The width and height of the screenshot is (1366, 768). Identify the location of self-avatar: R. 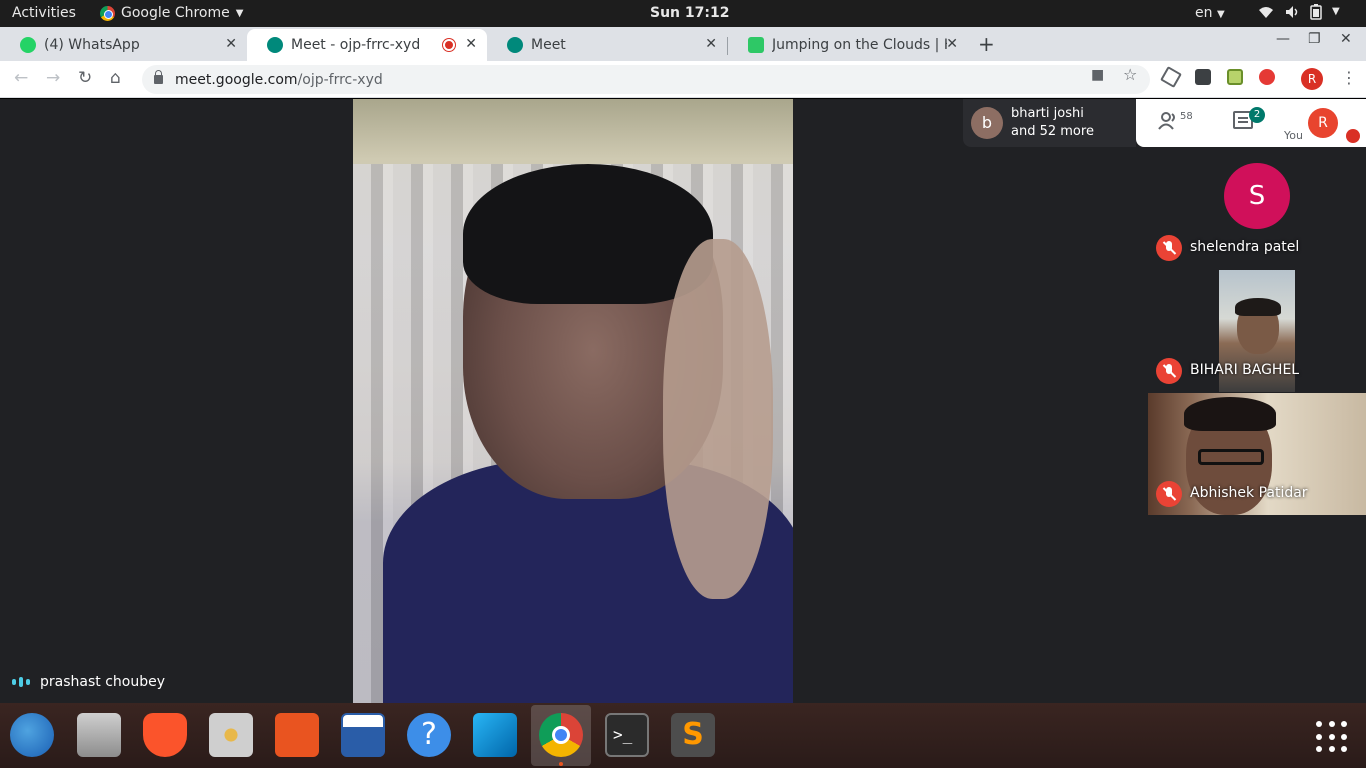
(1323, 123).